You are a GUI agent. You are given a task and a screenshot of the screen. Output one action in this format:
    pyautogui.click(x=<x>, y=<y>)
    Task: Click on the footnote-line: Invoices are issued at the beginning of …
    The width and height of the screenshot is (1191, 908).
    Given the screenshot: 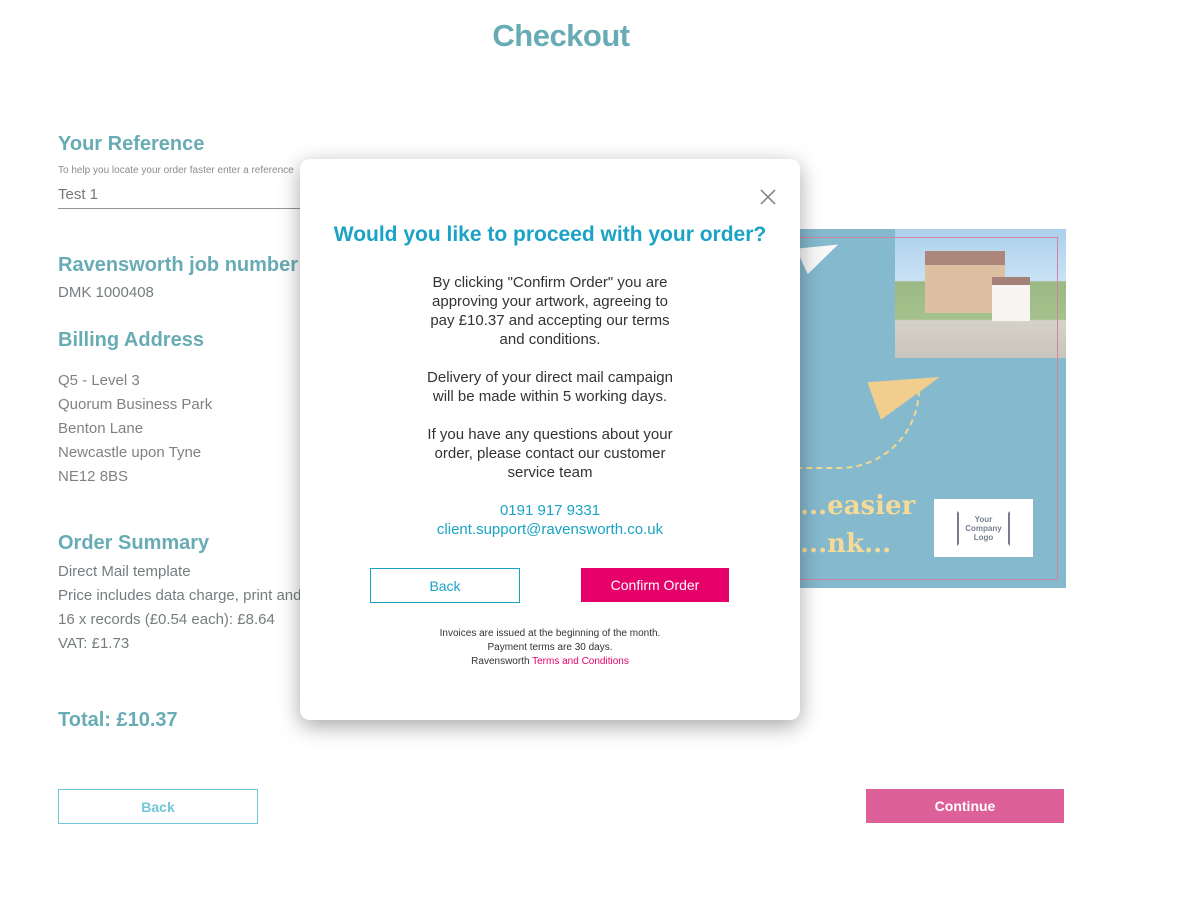 What is the action you would take?
    pyautogui.click(x=550, y=633)
    